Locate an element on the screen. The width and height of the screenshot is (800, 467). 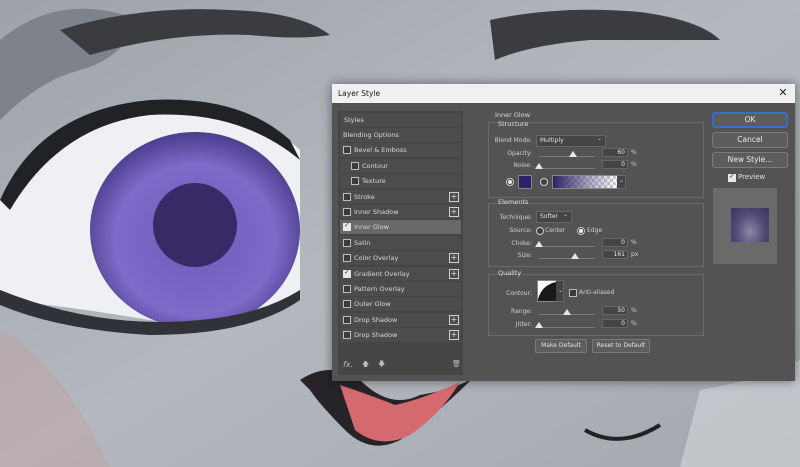
sidebar-item-pattern-overlay: Pattern Overlay is located at coordinates (400, 289).